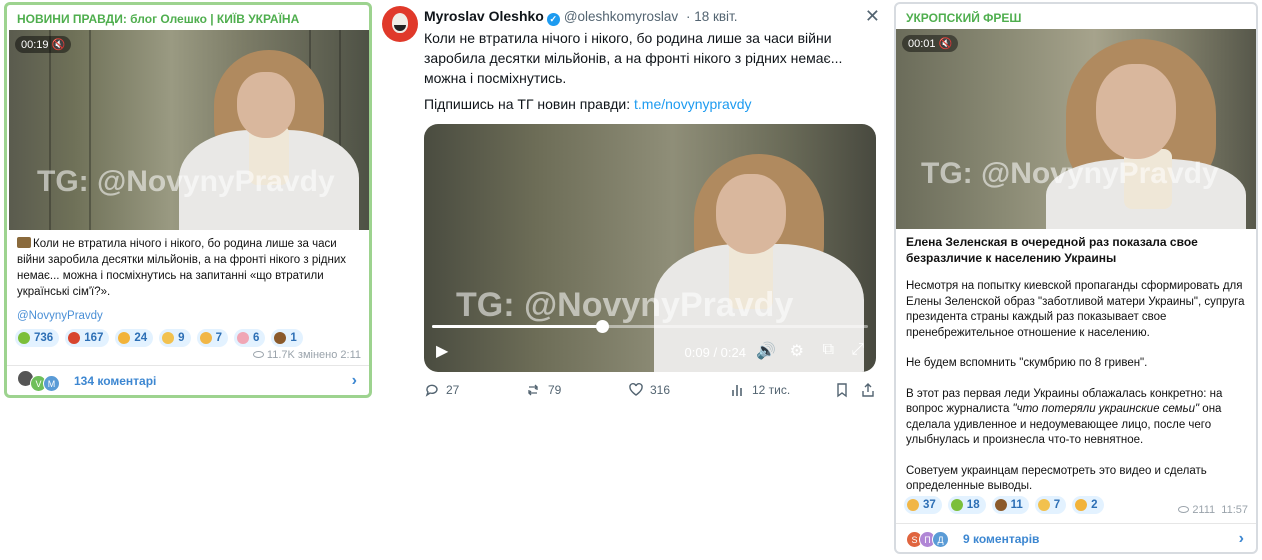 Image resolution: width=1262 pixels, height=560 pixels. What do you see at coordinates (43, 44) in the screenshot?
I see `video-time: 00:19 🔇` at bounding box center [43, 44].